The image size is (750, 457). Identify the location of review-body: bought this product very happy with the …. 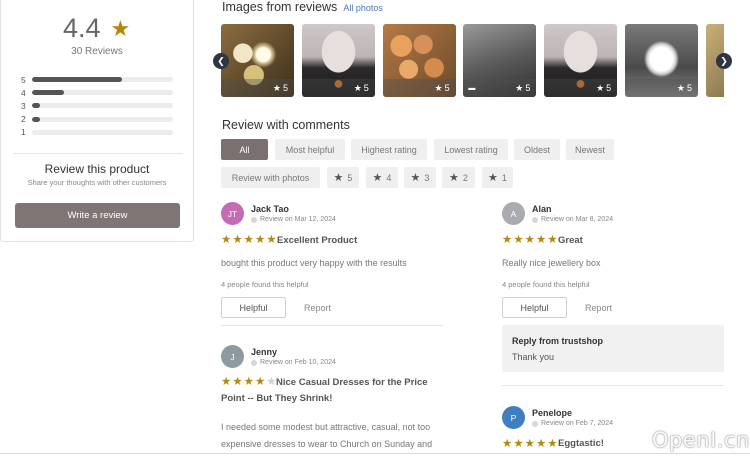
(314, 263).